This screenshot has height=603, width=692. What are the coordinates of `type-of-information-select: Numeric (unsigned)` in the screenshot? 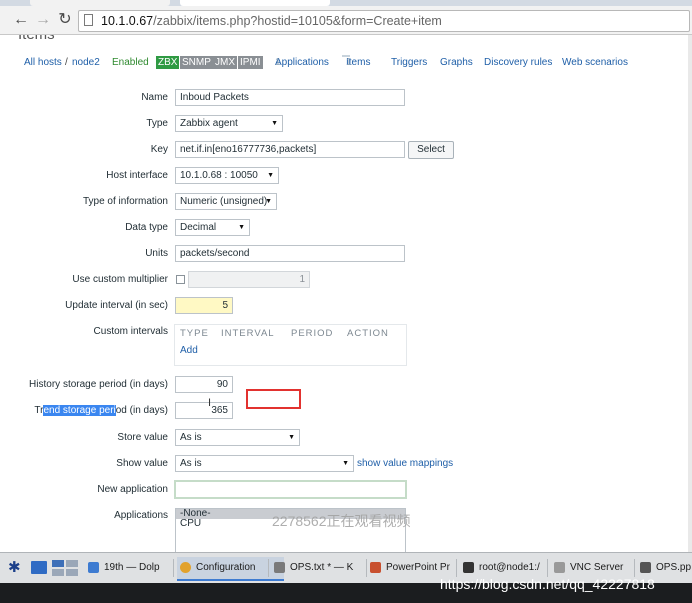 It's located at (226, 201).